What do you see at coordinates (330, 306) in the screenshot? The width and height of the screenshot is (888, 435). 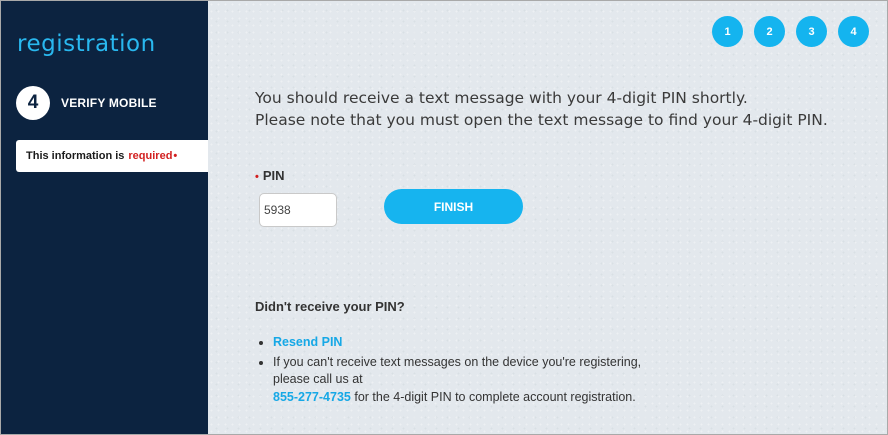 I see `help-title: Didn't receive your PIN?` at bounding box center [330, 306].